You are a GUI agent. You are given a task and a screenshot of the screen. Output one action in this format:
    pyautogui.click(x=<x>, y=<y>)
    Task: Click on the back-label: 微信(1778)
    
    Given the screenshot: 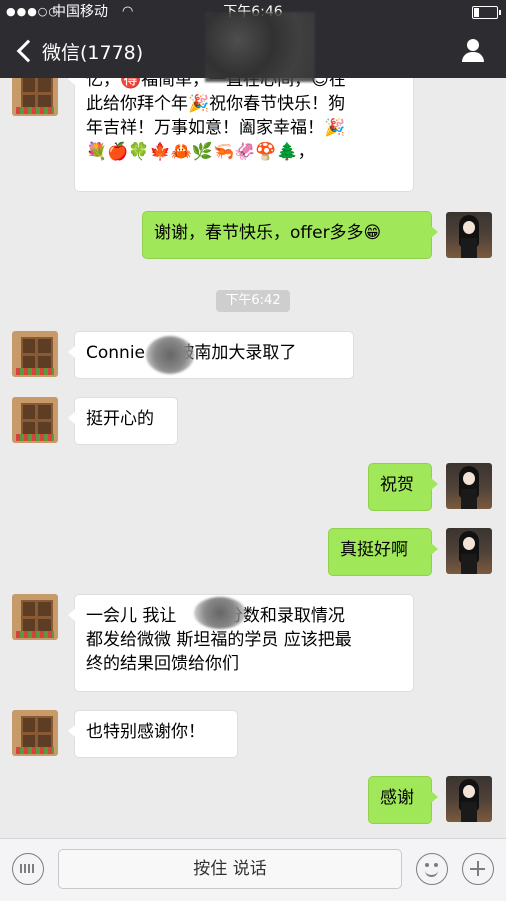 What is the action you would take?
    pyautogui.click(x=93, y=52)
    